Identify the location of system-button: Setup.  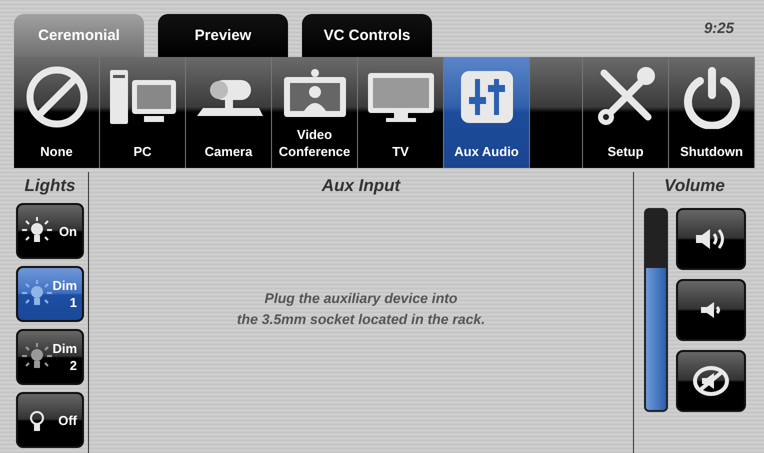
(626, 112).